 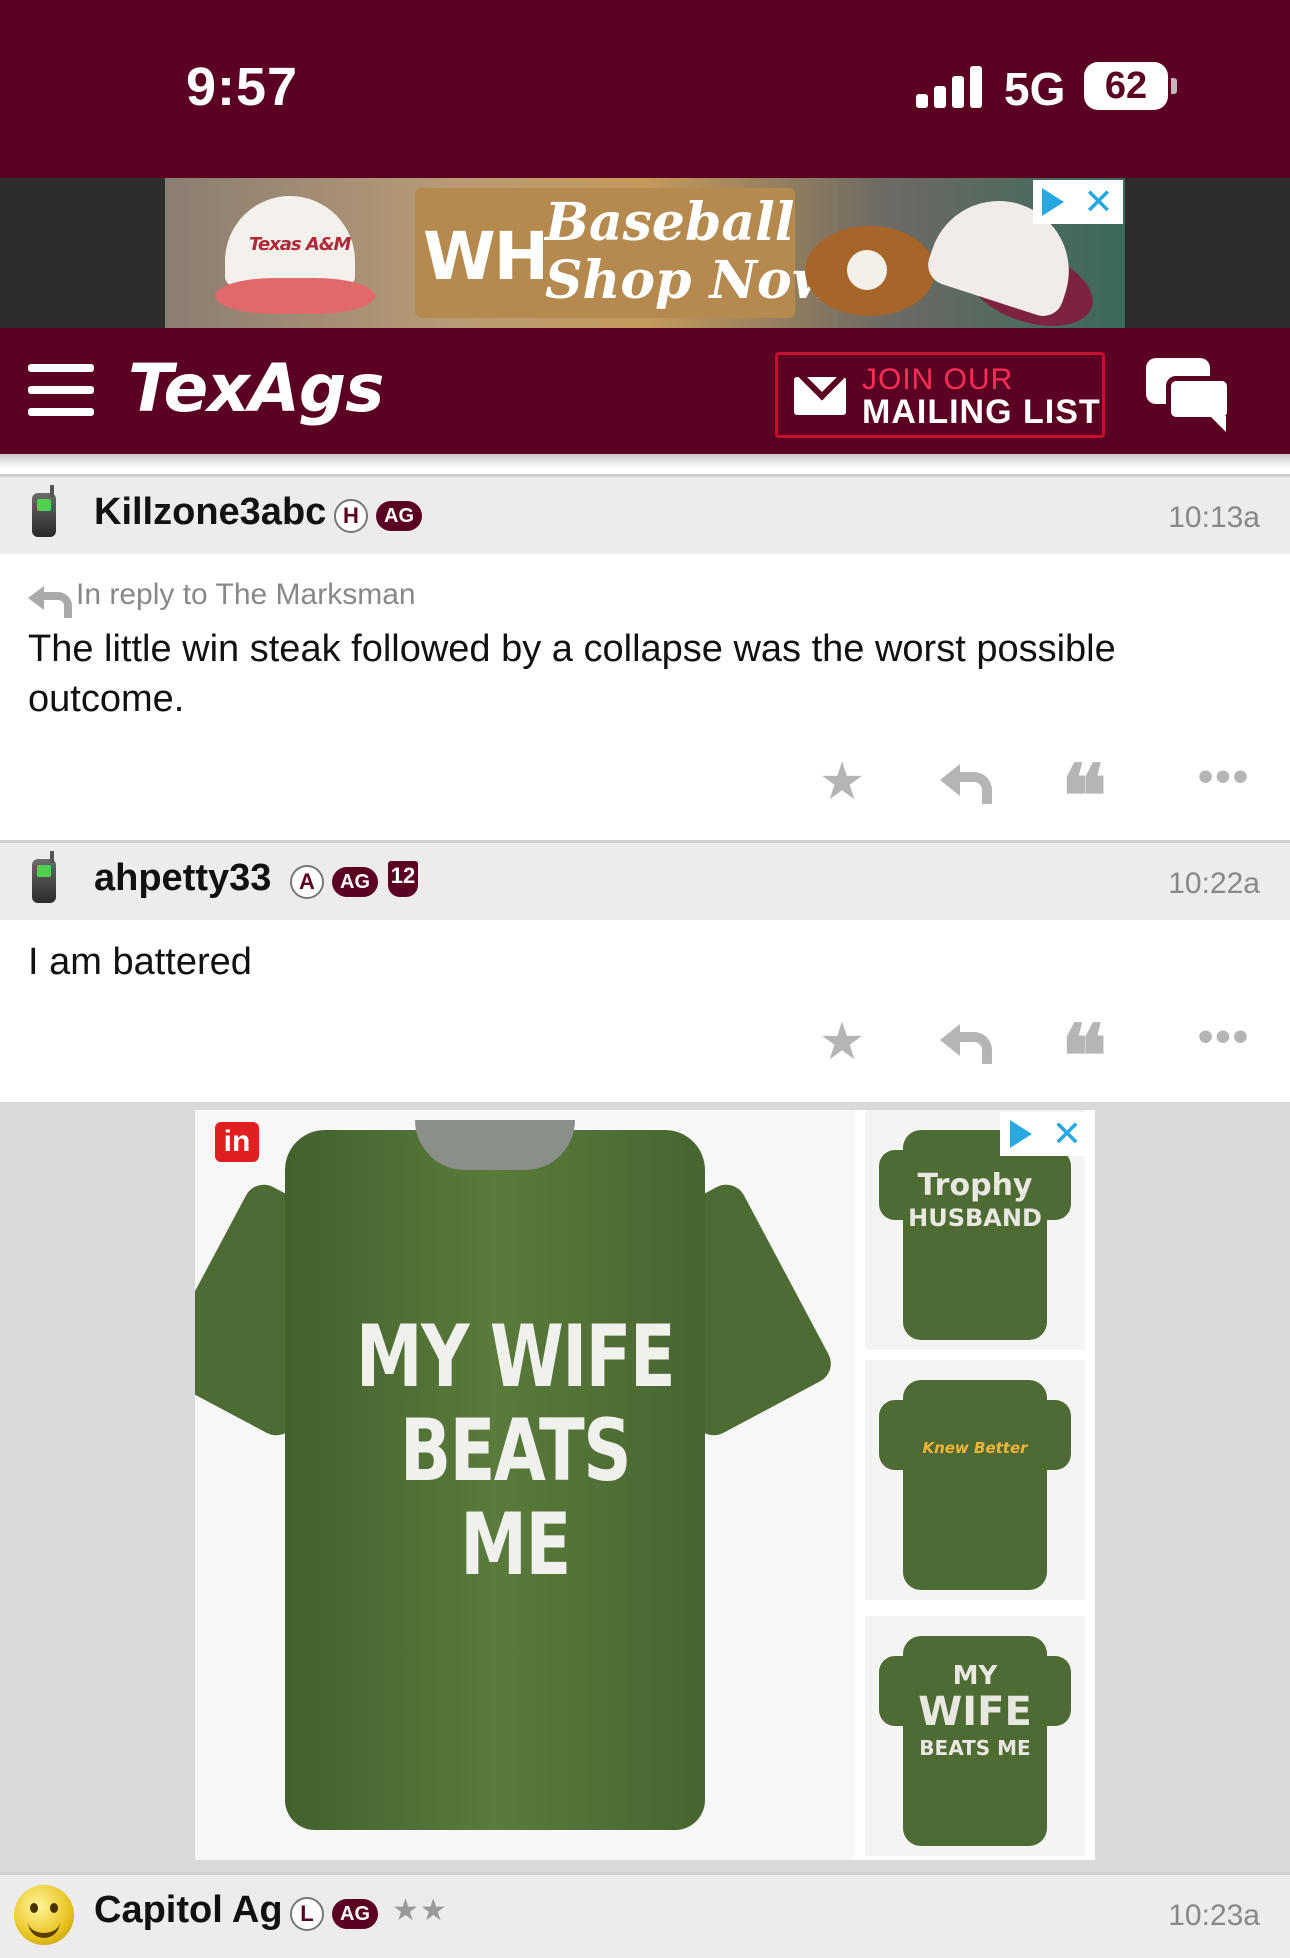 I want to click on smiley-avatar-icon, so click(x=44, y=1915).